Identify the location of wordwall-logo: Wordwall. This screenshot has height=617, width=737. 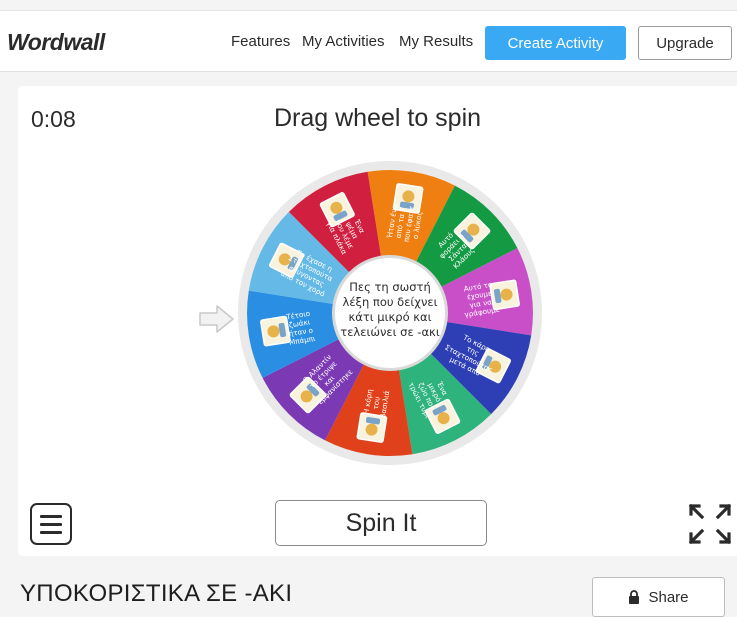
(56, 42).